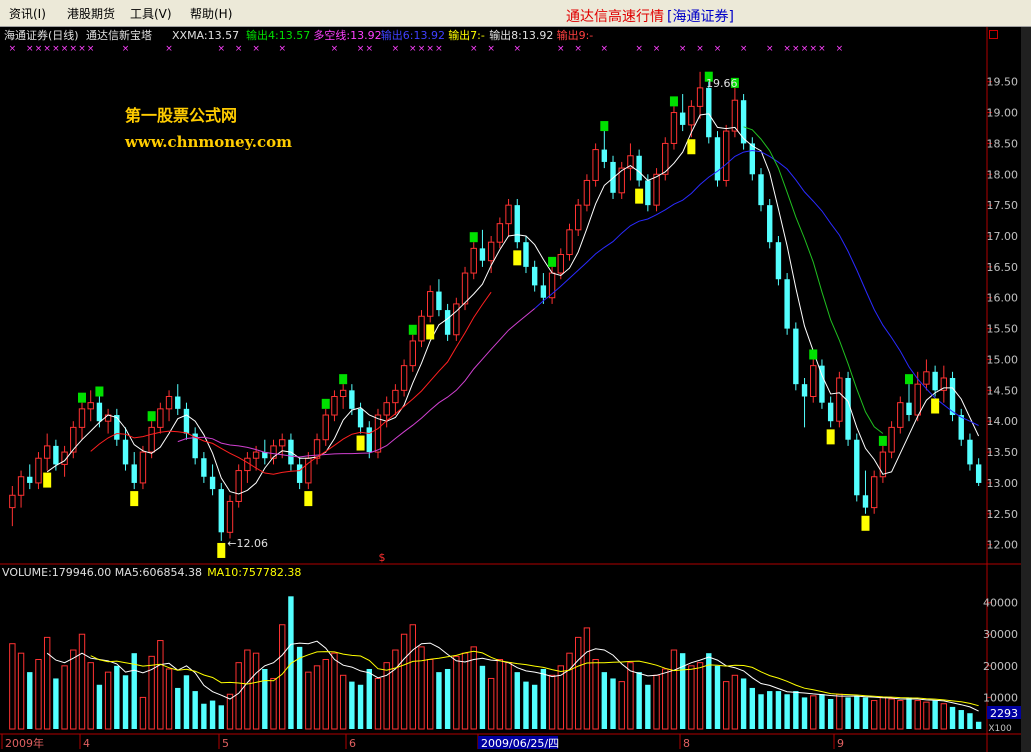 Image resolution: width=1031 pixels, height=752 pixels. What do you see at coordinates (27, 13) in the screenshot?
I see `menu-news: 资讯(I)` at bounding box center [27, 13].